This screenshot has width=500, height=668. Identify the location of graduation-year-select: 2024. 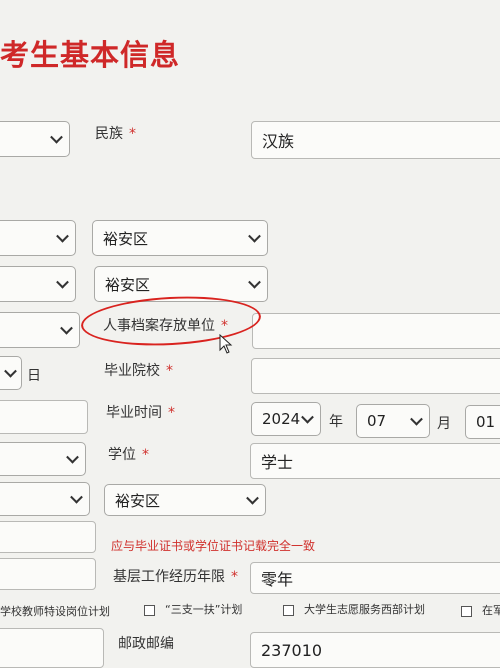
(286, 419).